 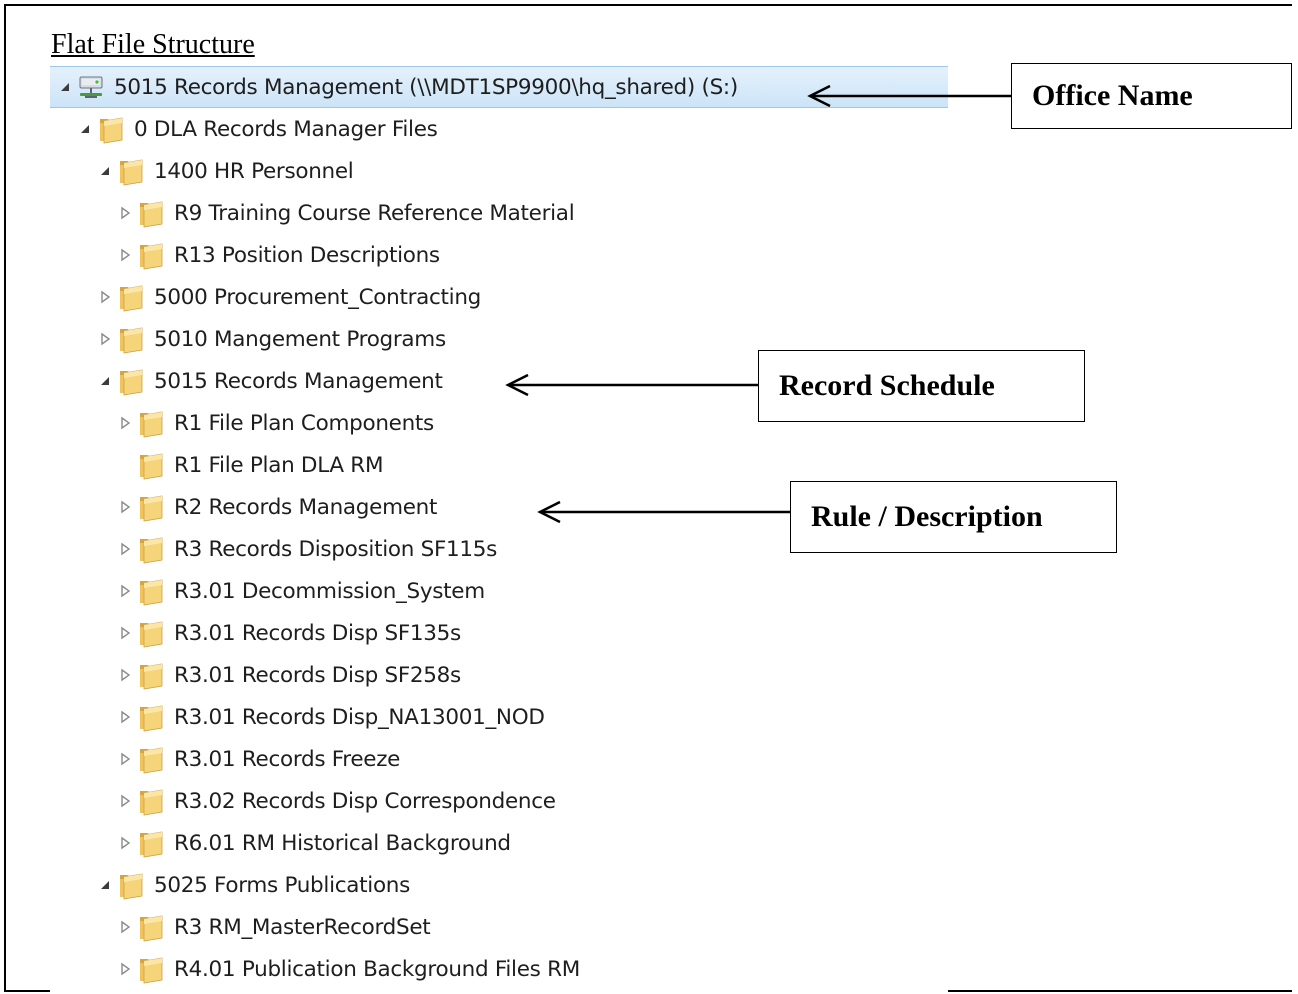 What do you see at coordinates (663, 512) in the screenshot?
I see `arrow-rule-description` at bounding box center [663, 512].